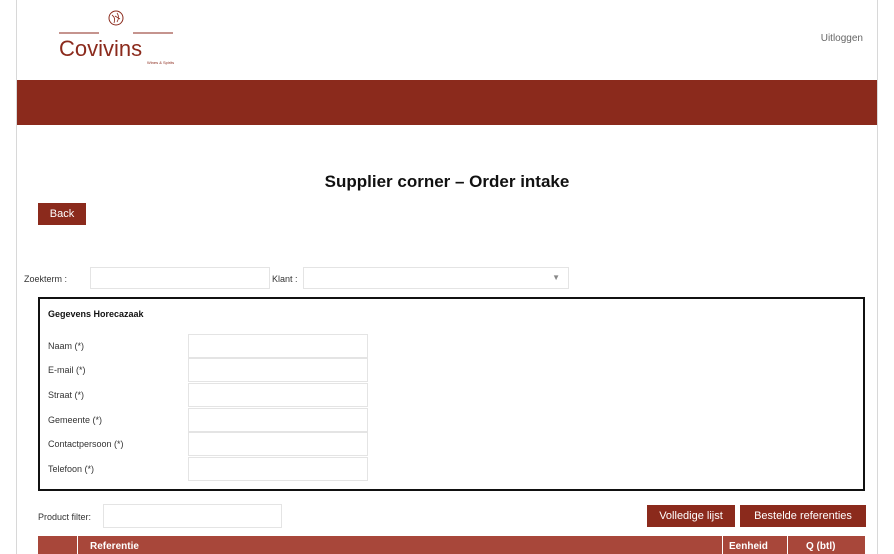 This screenshot has width=894, height=554. I want to click on column-header-eenheid: Eenheid, so click(748, 546).